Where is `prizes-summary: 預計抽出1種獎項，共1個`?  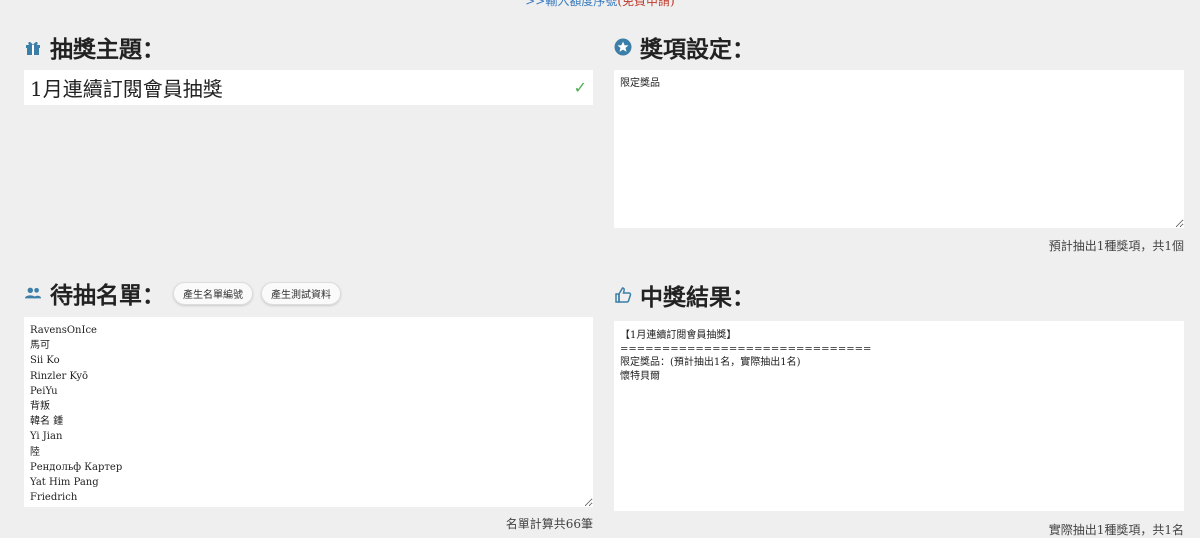
prizes-summary: 預計抽出1種獎項，共1個 is located at coordinates (1116, 246).